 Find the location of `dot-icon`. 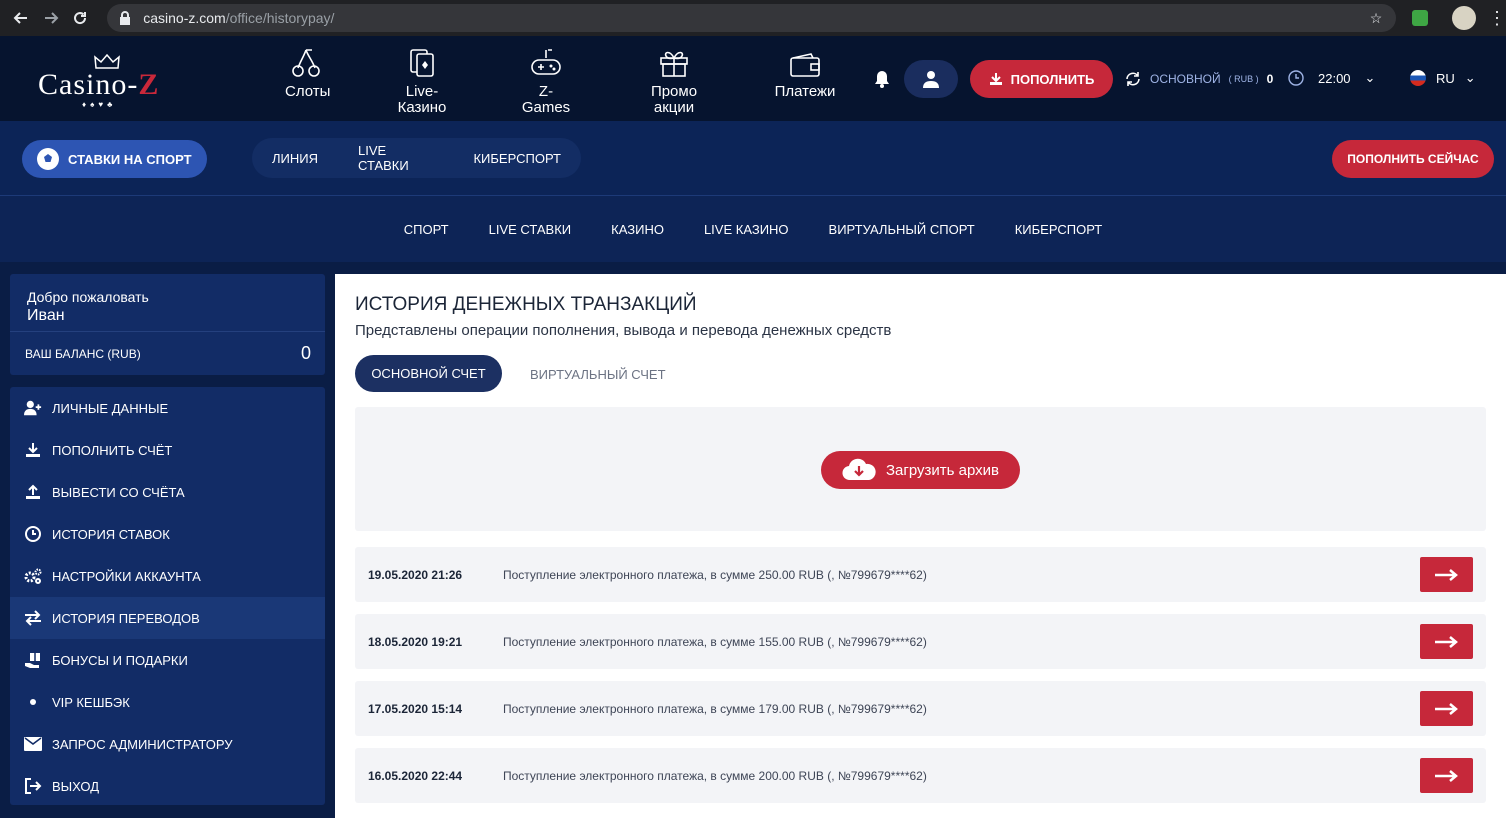

dot-icon is located at coordinates (33, 702).